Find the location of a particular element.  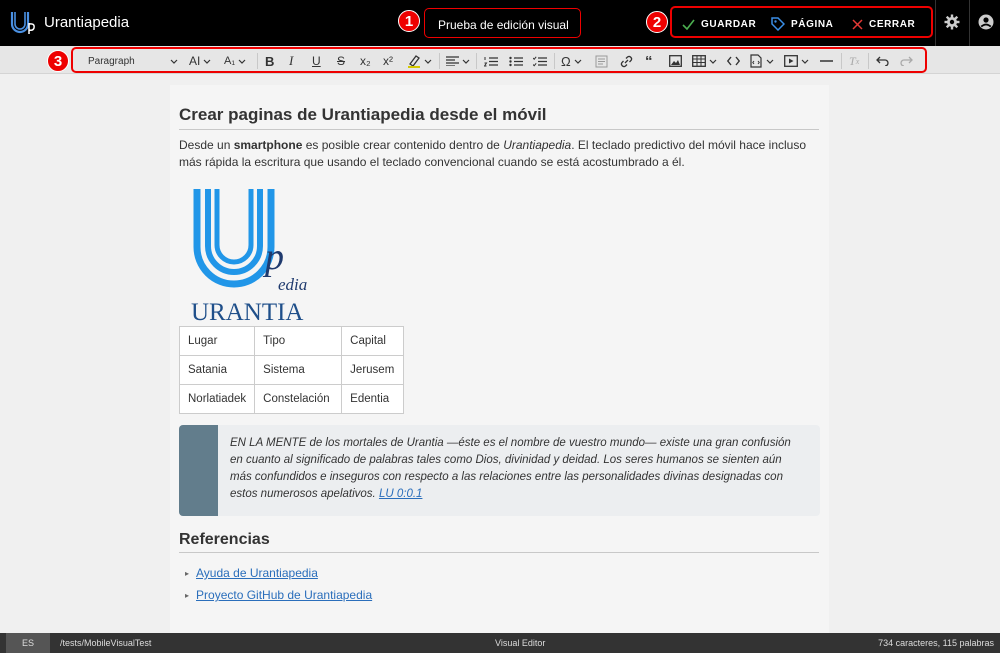

code-icon is located at coordinates (733, 61).